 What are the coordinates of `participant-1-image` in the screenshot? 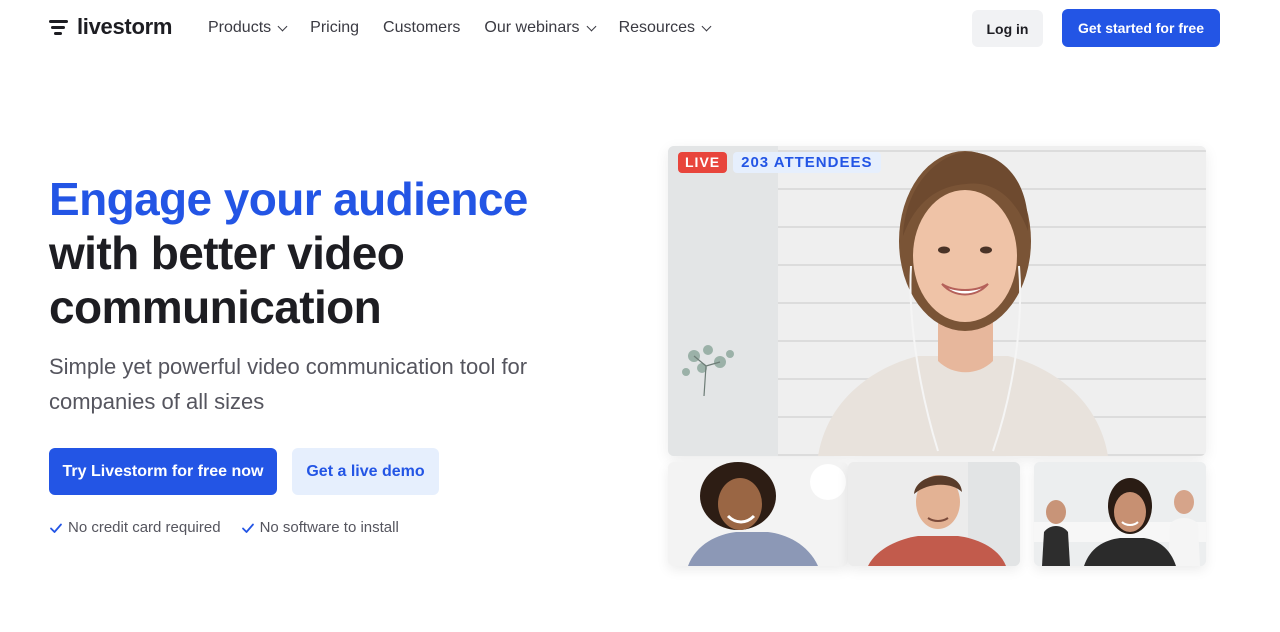 It's located at (758, 514).